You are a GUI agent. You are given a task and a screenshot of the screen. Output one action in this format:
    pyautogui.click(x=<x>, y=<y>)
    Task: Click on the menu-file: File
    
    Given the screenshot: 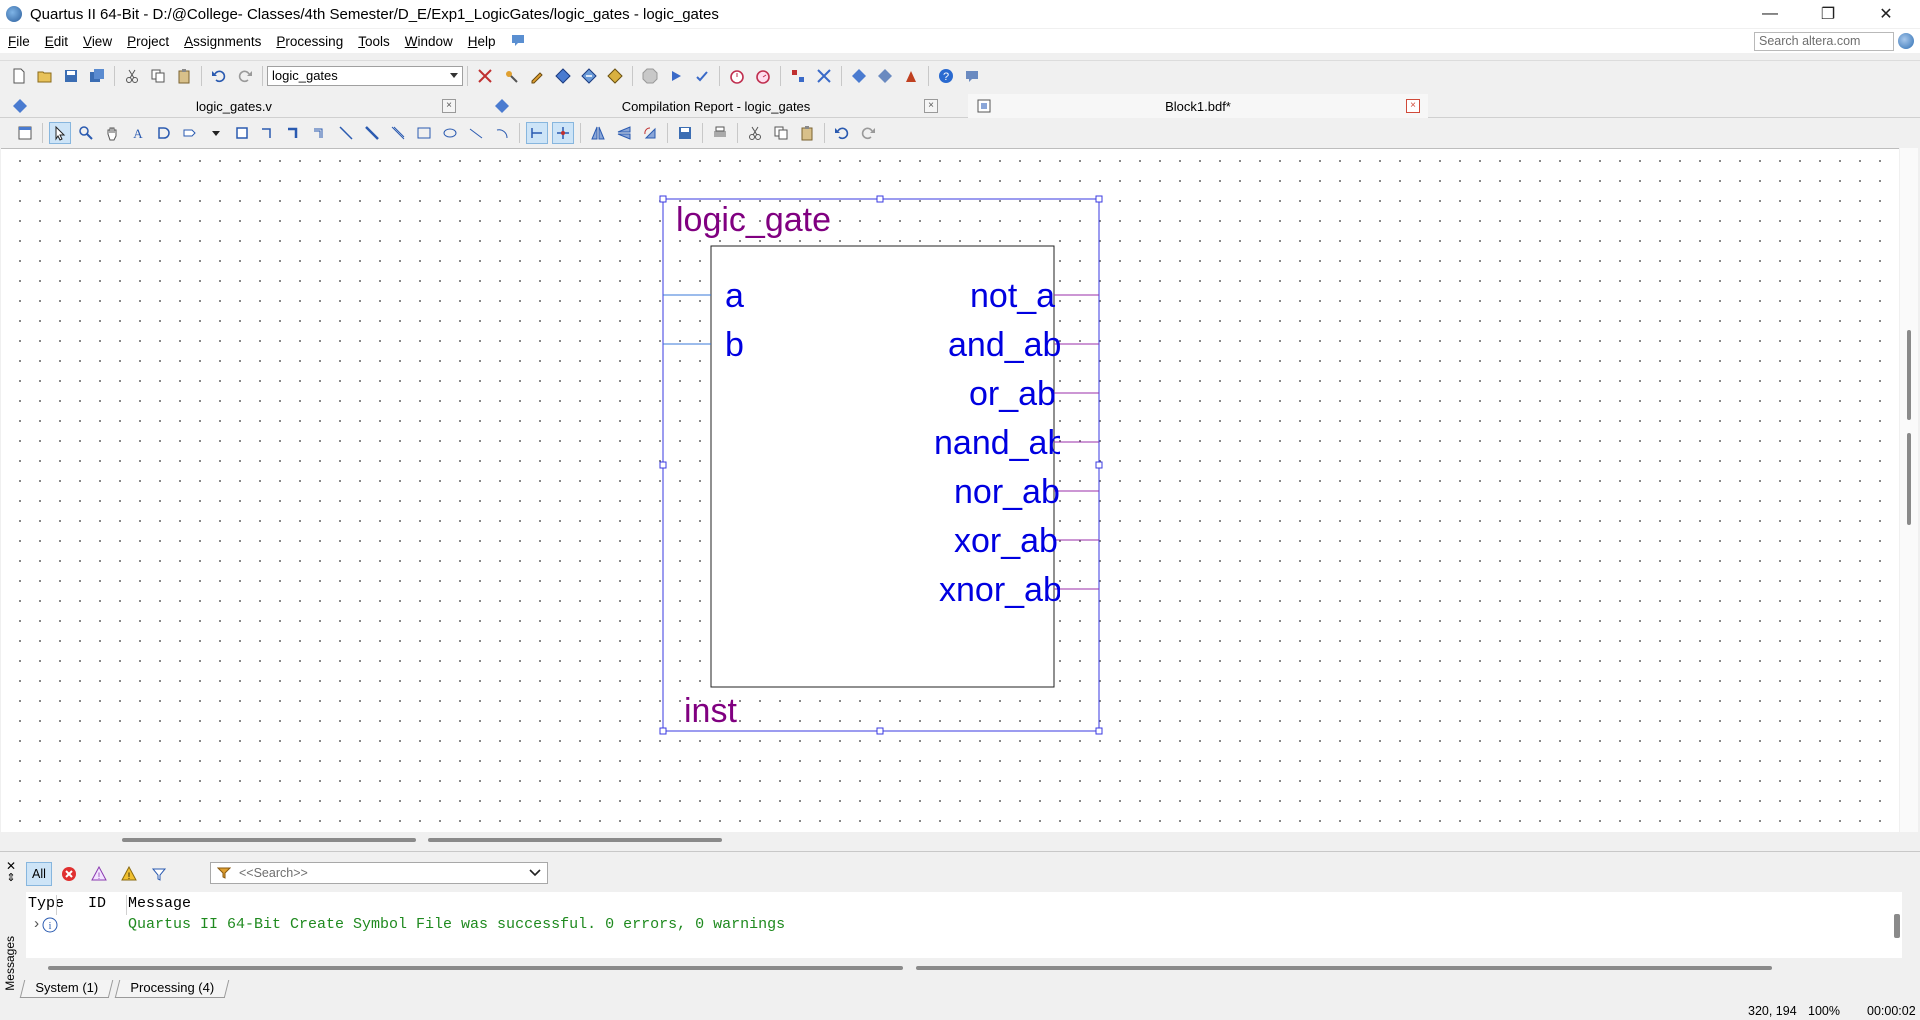 What is the action you would take?
    pyautogui.click(x=18, y=41)
    